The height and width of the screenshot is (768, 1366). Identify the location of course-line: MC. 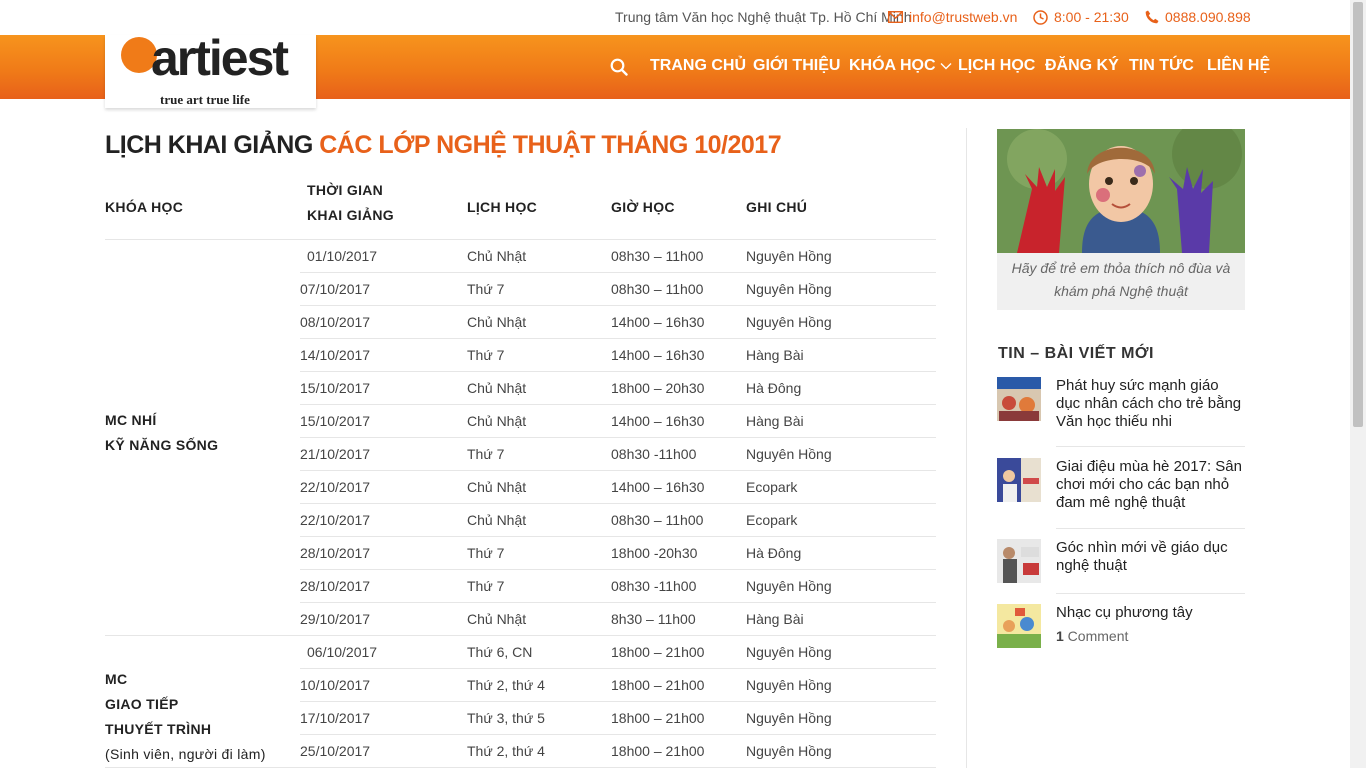
(116, 679).